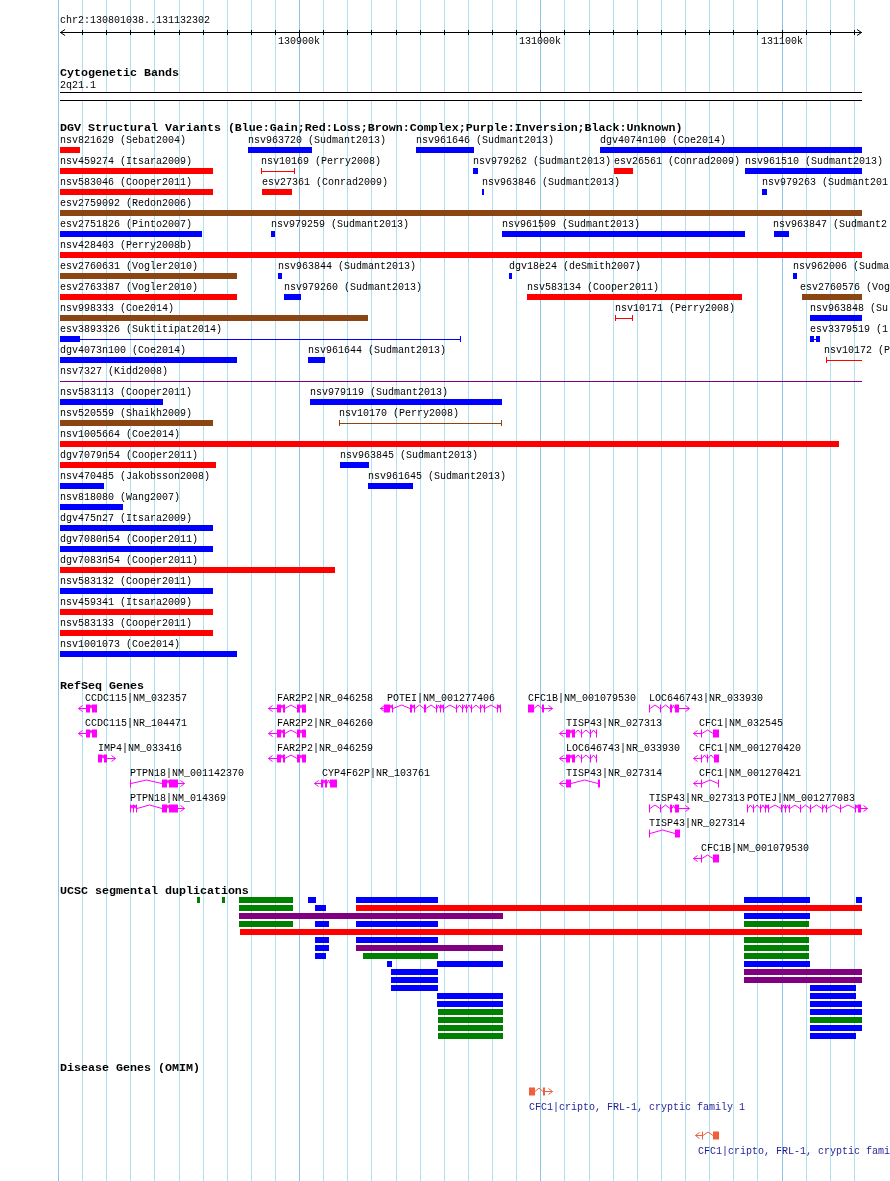 The image size is (890, 1181). I want to click on variant-label: nsv963846 (Sudmant2013), so click(551, 182).